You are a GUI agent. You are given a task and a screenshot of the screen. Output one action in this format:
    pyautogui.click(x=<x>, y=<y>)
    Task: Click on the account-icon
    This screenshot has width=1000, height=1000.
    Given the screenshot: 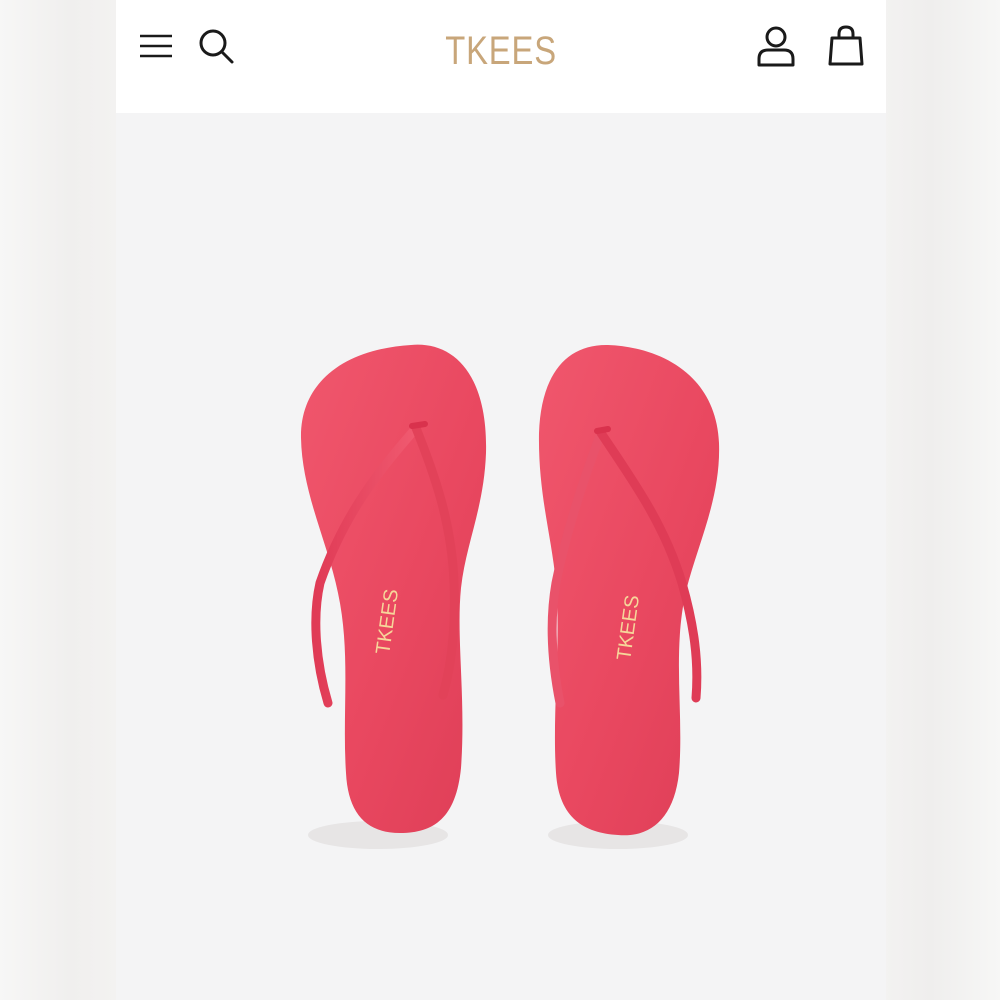 What is the action you would take?
    pyautogui.click(x=776, y=46)
    